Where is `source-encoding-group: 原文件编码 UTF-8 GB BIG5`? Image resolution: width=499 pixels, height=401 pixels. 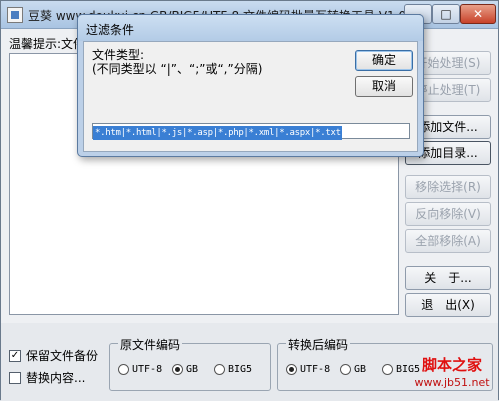 source-encoding-group: 原文件编码 UTF-8 GB BIG5 is located at coordinates (190, 363).